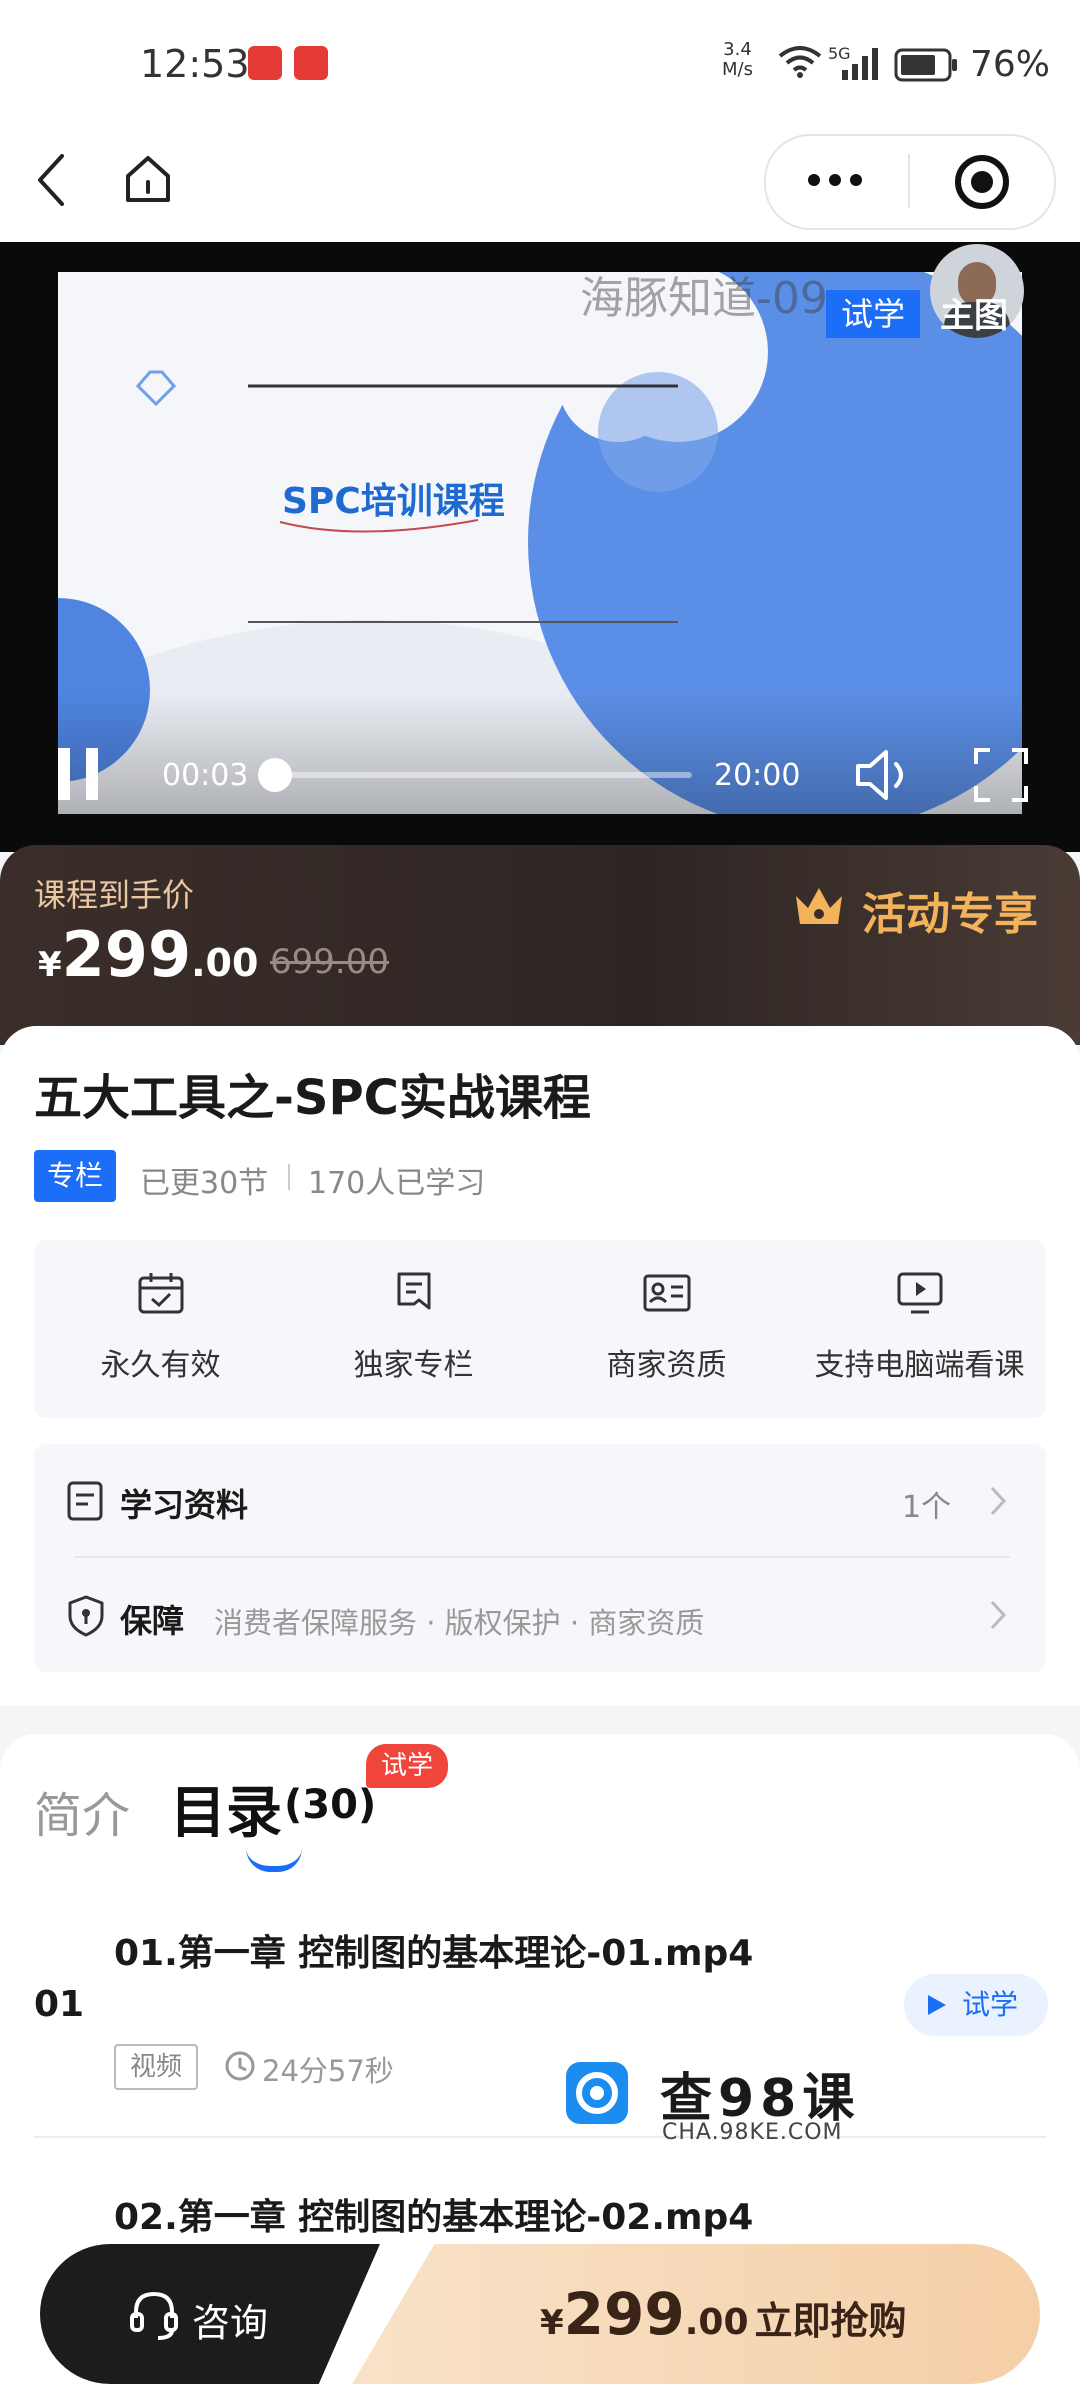 Image resolution: width=1080 pixels, height=2400 pixels. I want to click on tab-intro: 简介, so click(82, 1811).